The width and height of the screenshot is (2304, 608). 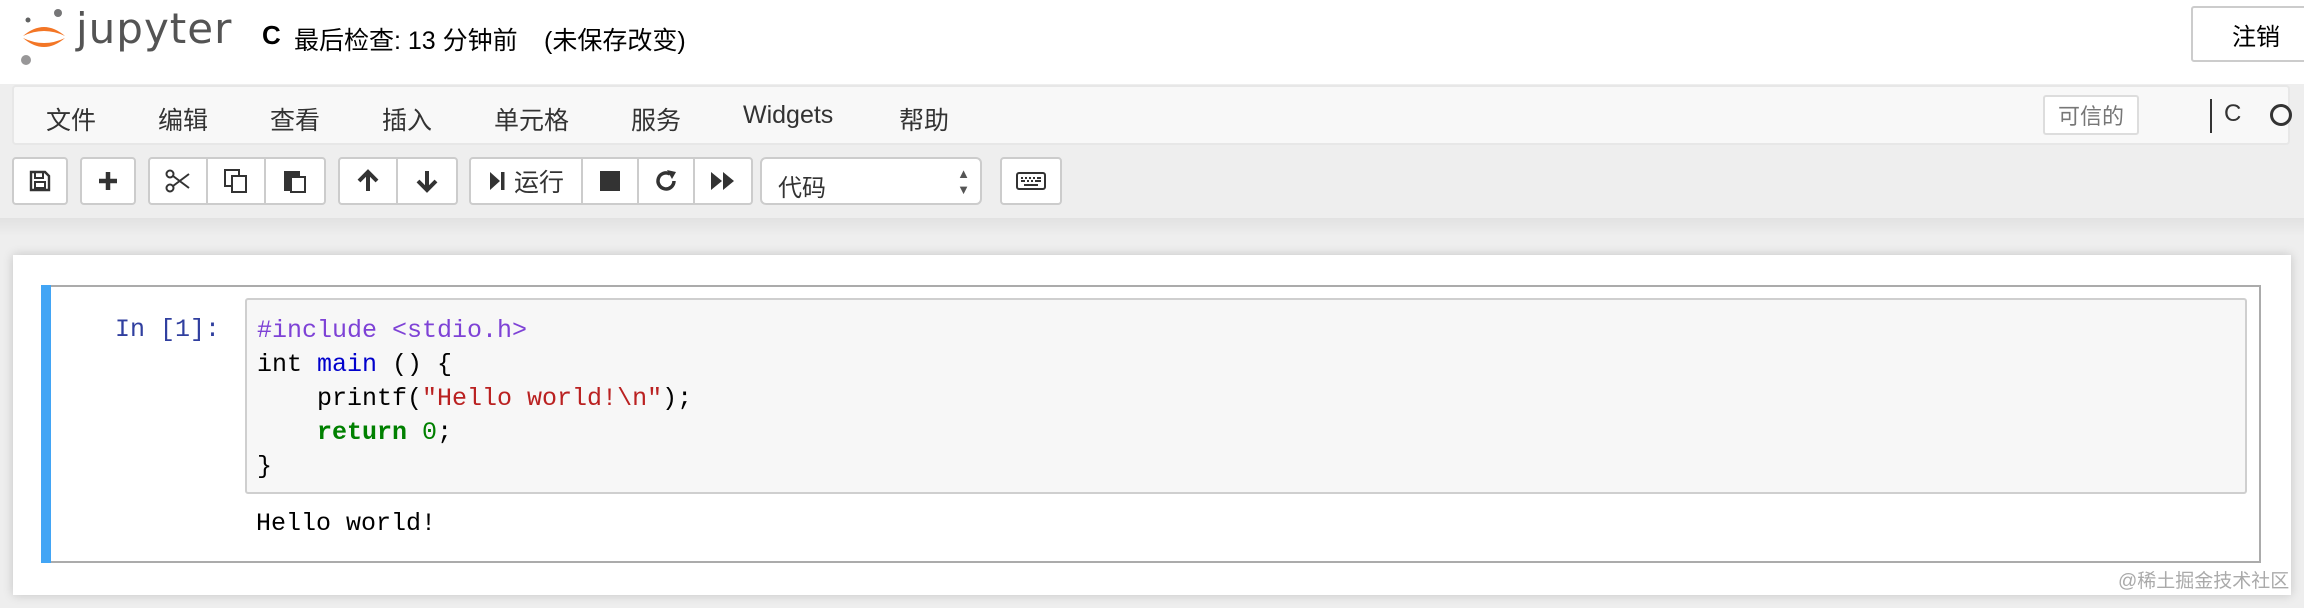 I want to click on code-line-5: }, so click(x=265, y=466).